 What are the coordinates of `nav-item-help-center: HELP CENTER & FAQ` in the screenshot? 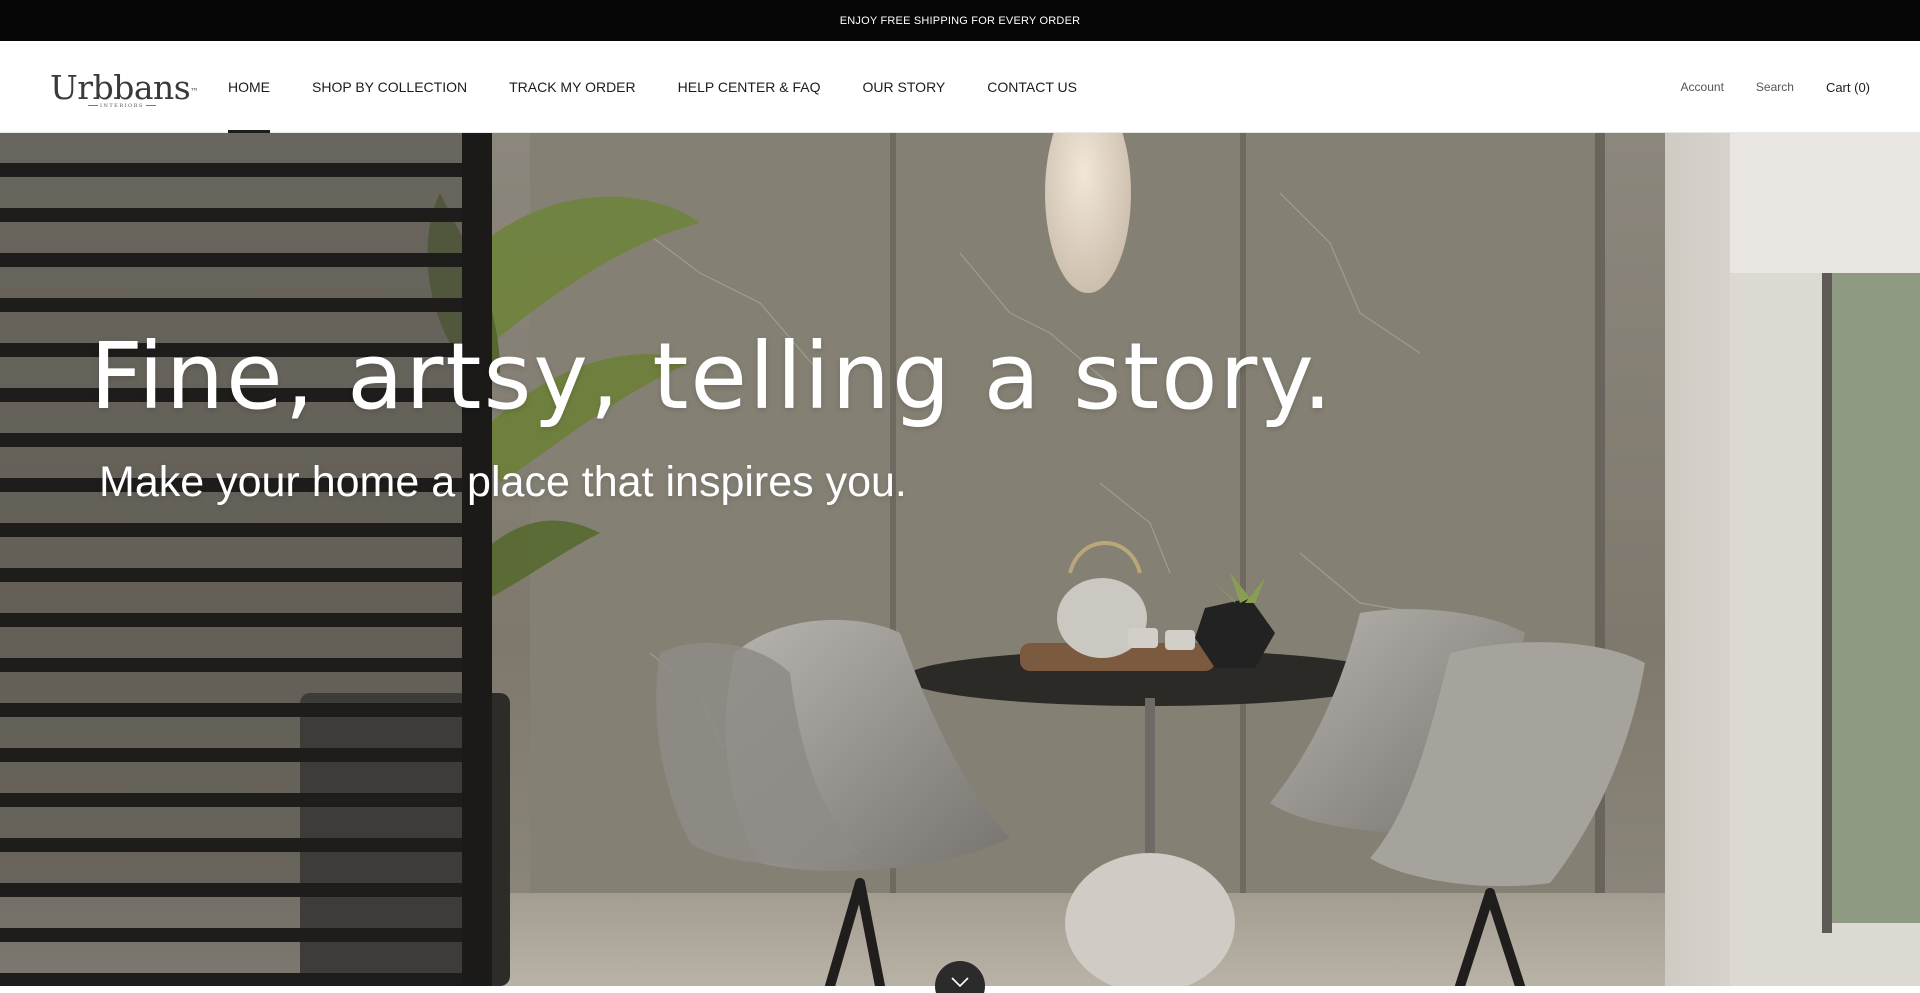 It's located at (749, 87).